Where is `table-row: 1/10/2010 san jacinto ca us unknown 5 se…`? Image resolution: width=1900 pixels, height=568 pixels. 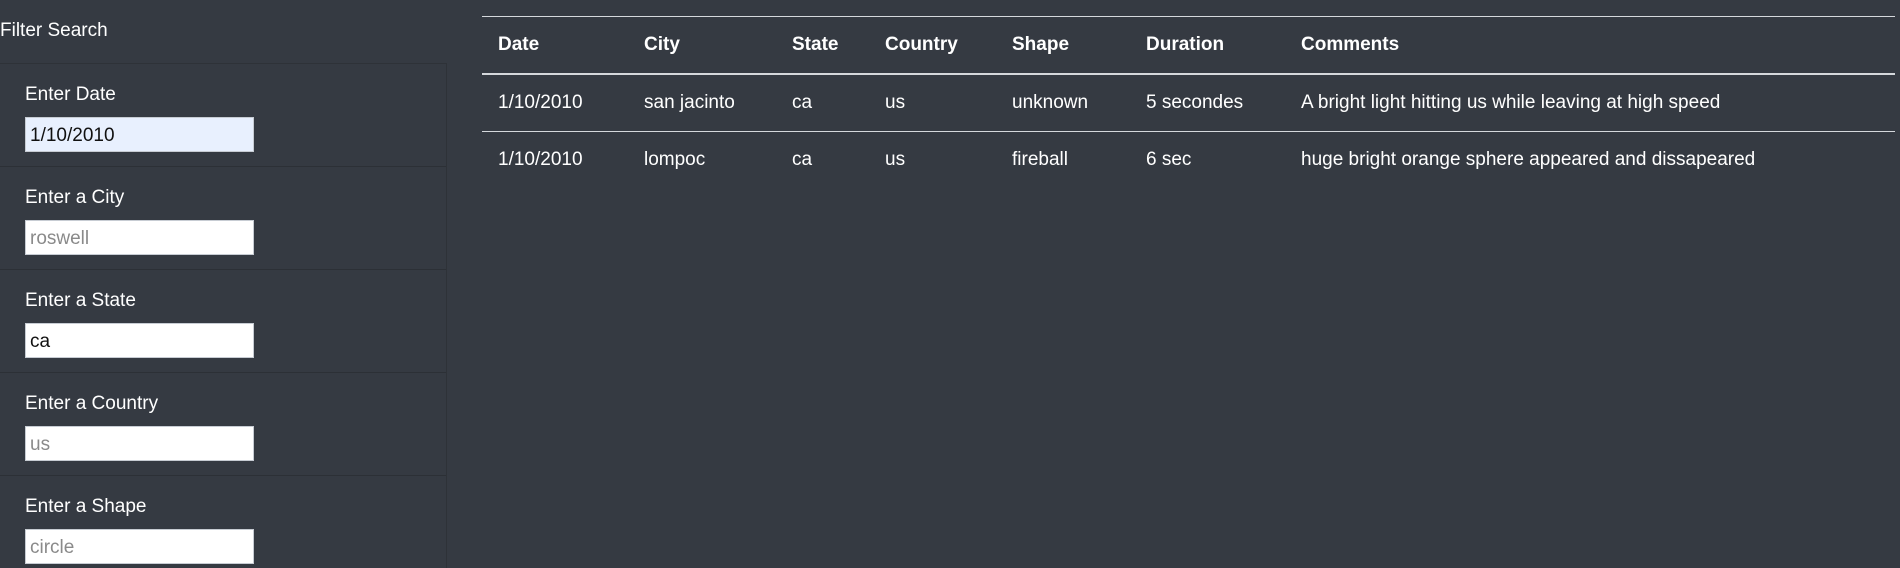 table-row: 1/10/2010 san jacinto ca us unknown 5 se… is located at coordinates (1188, 103).